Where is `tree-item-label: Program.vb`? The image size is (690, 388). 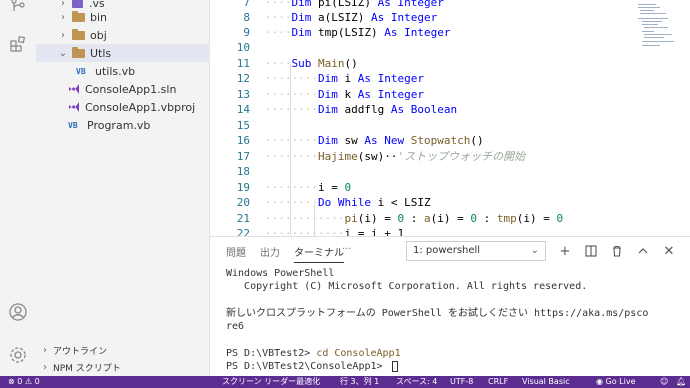 tree-item-label: Program.vb is located at coordinates (119, 125).